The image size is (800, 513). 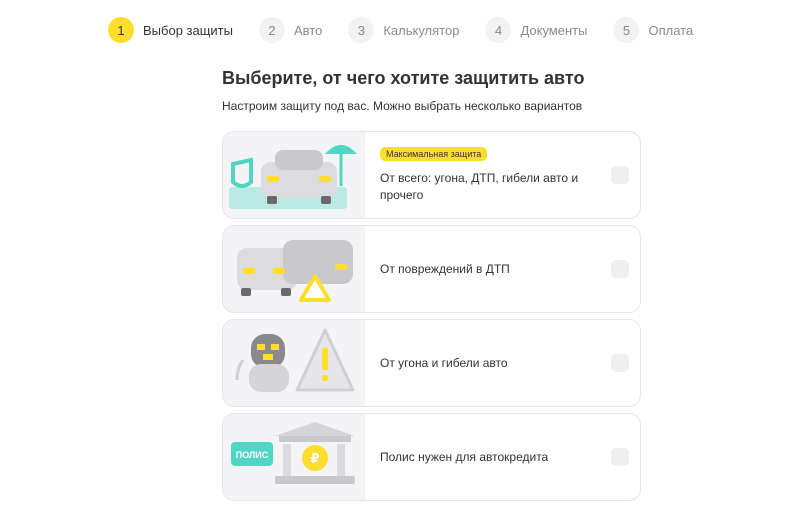 I want to click on option-label: Полис нужен для автокредита, so click(x=464, y=456).